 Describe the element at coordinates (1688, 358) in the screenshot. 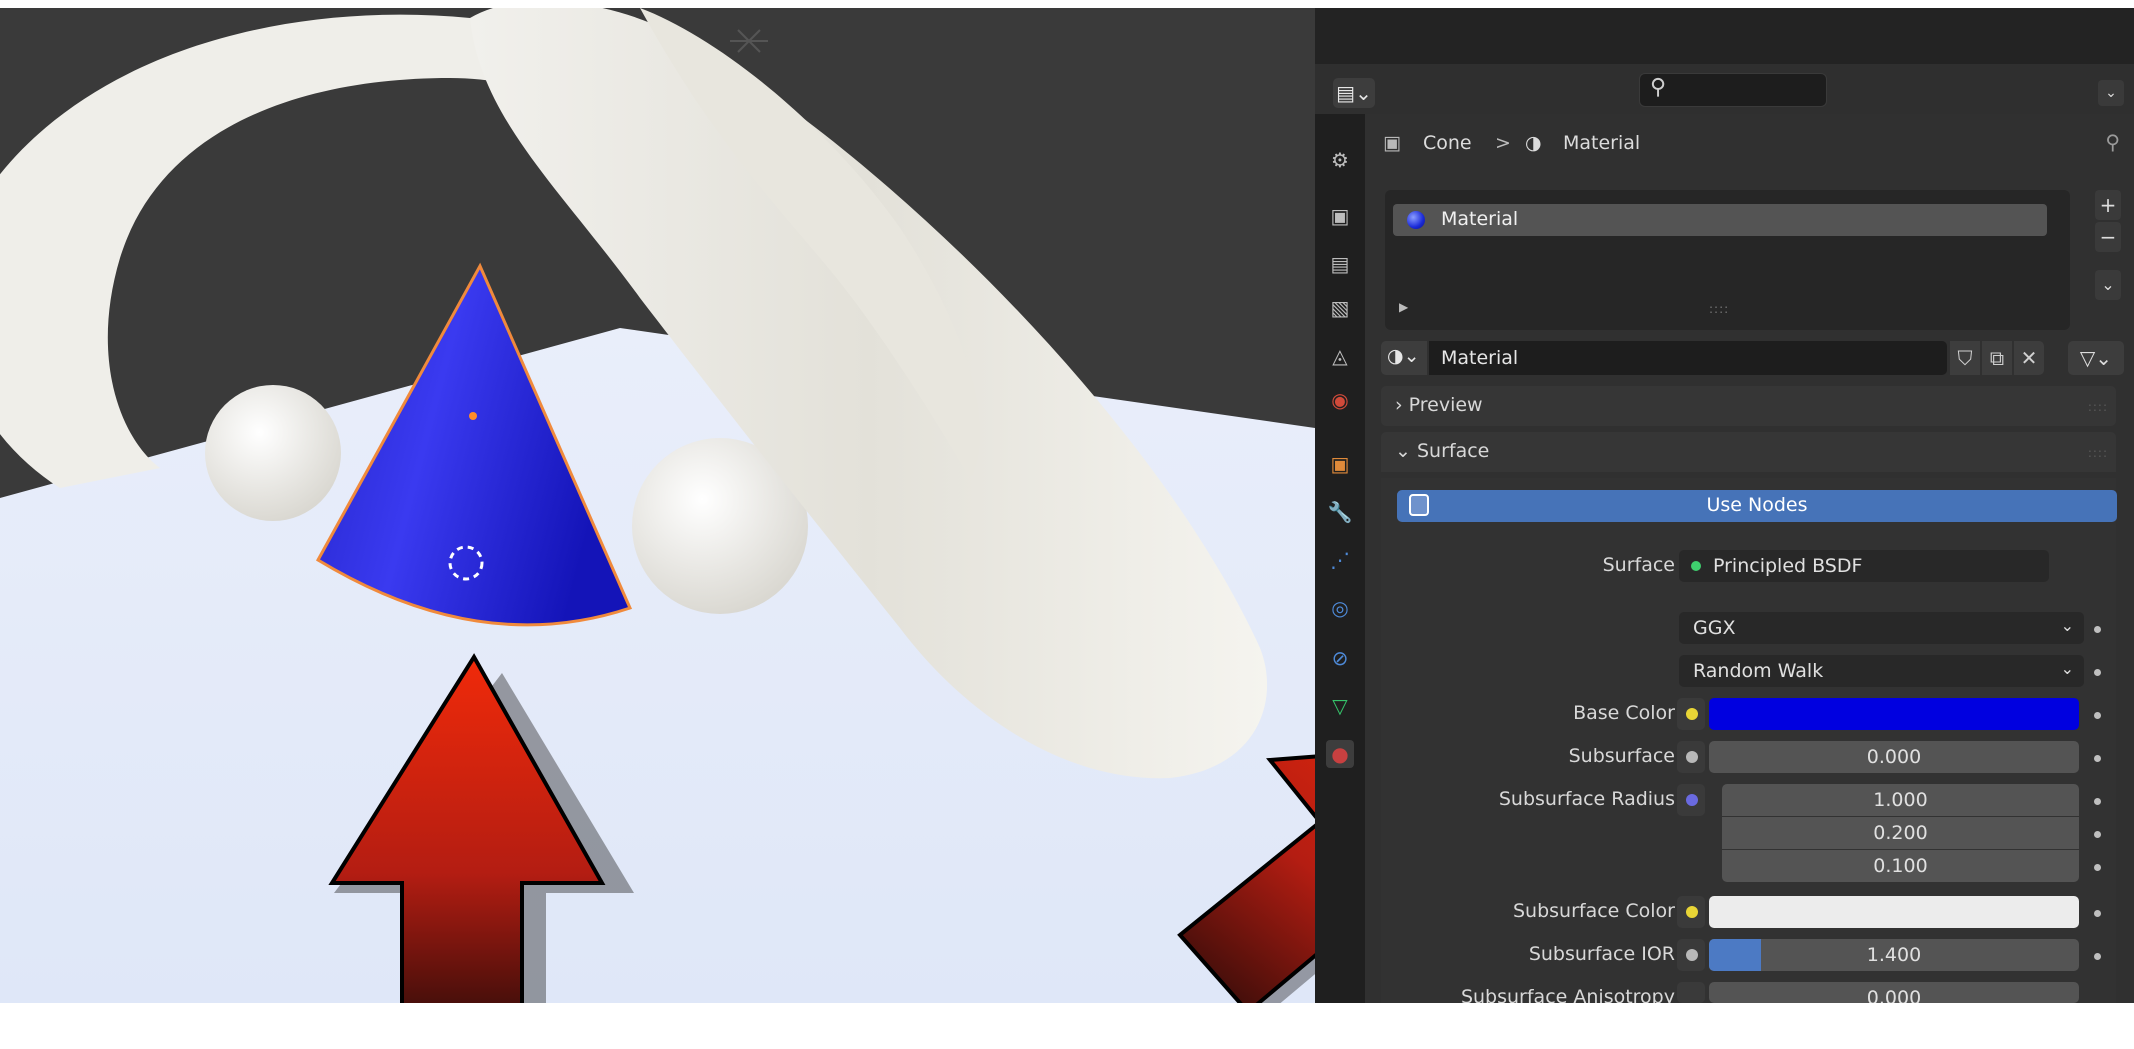

I see `material-name-field: Material` at that location.